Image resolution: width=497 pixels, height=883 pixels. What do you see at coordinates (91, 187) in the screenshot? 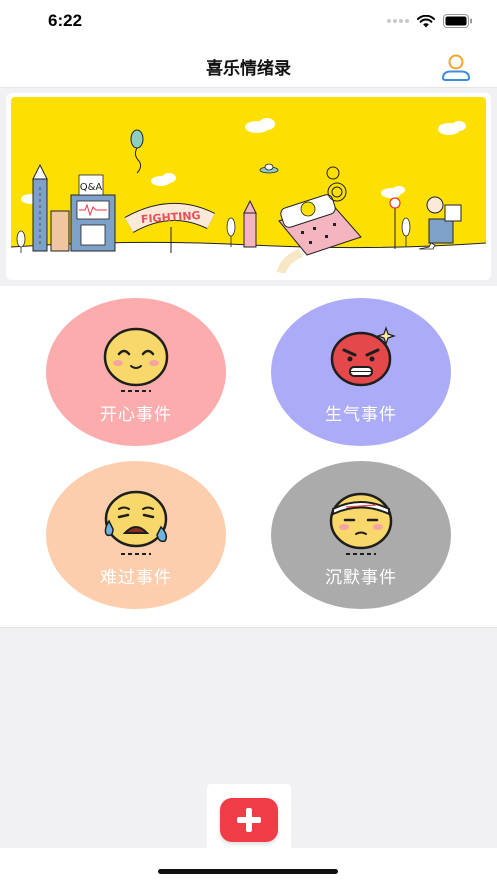
I see `qa-sign: Q&A` at bounding box center [91, 187].